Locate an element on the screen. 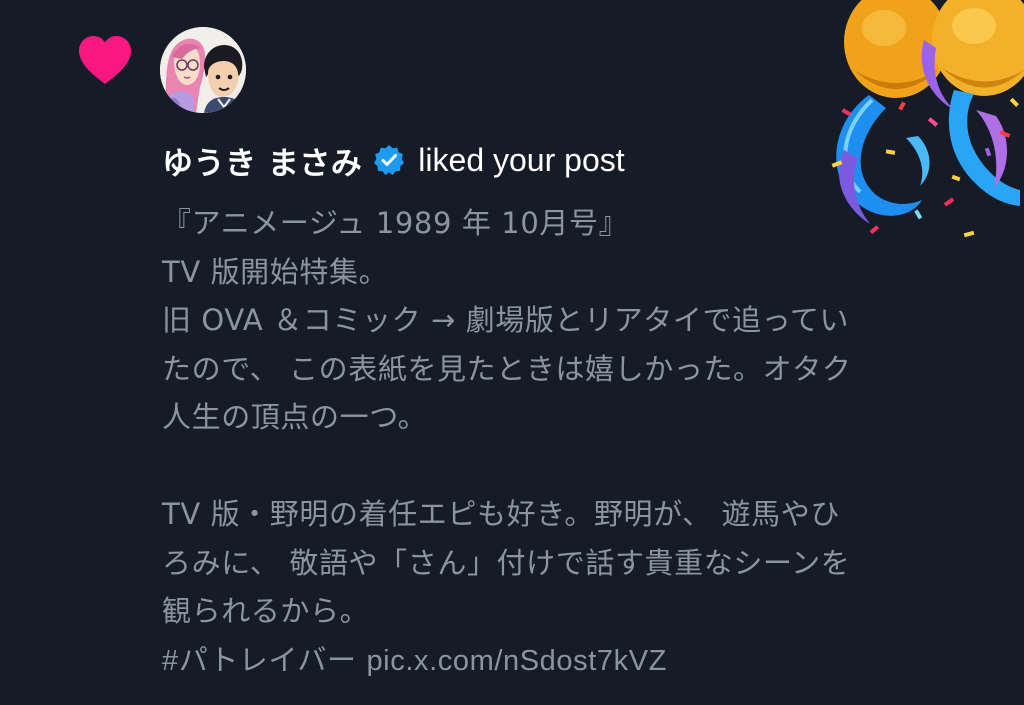 Image resolution: width=1024 pixels, height=705 pixels. post-line: ろみに、 敬語や「さん」付けで話す貴重なシーンを is located at coordinates (506, 562).